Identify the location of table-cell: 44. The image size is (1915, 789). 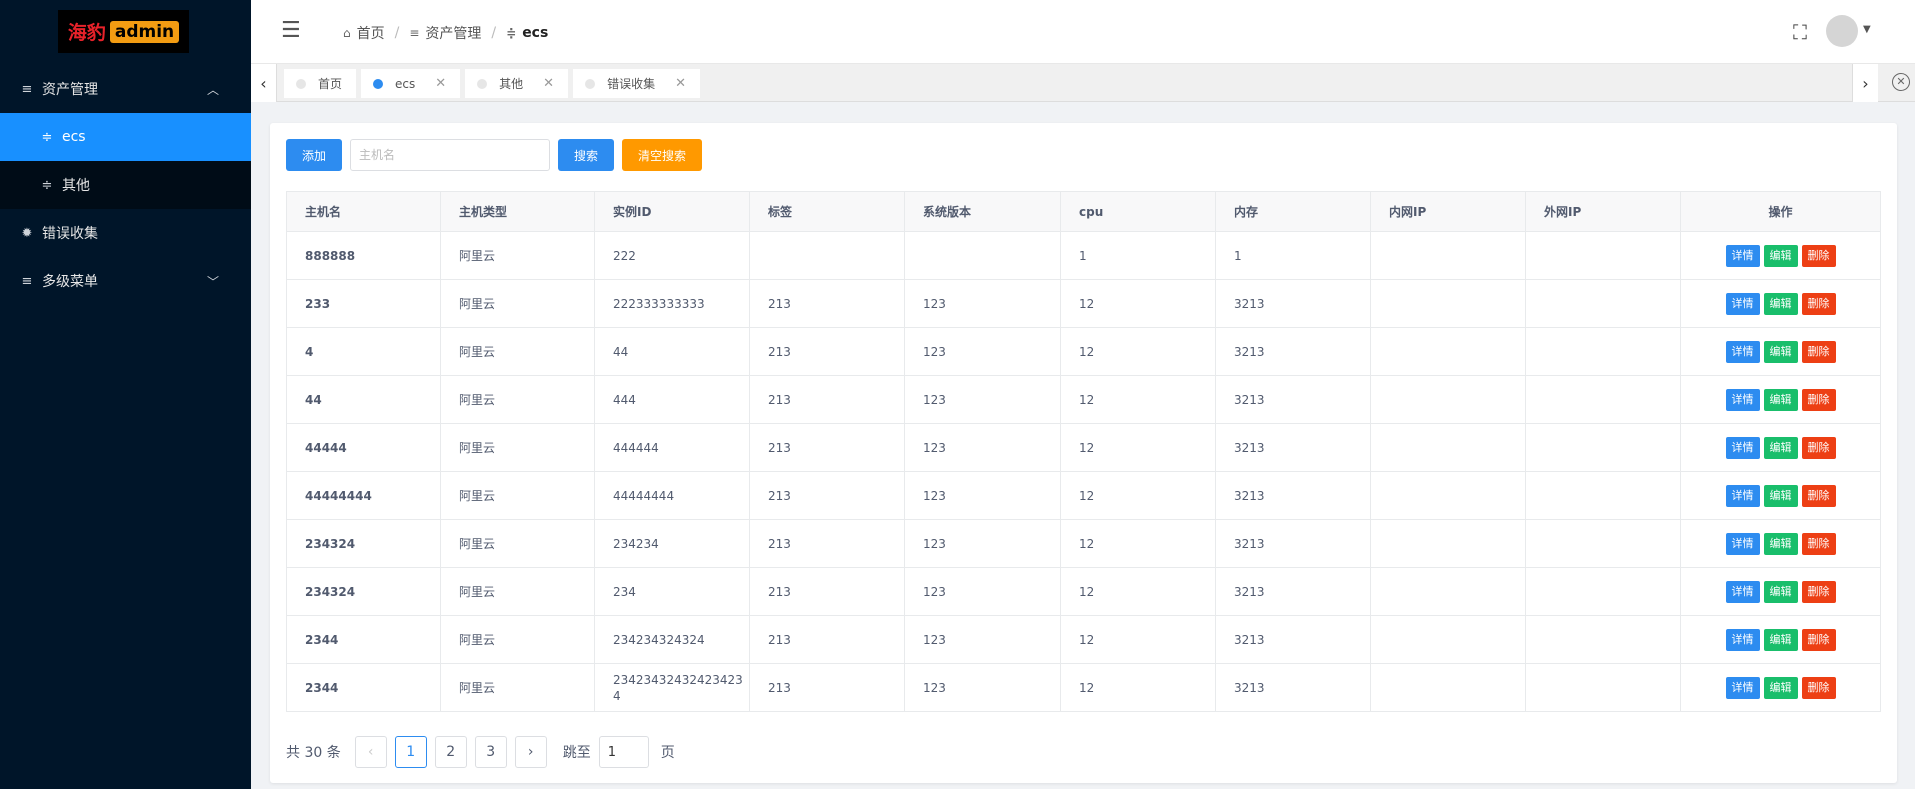
(363, 399).